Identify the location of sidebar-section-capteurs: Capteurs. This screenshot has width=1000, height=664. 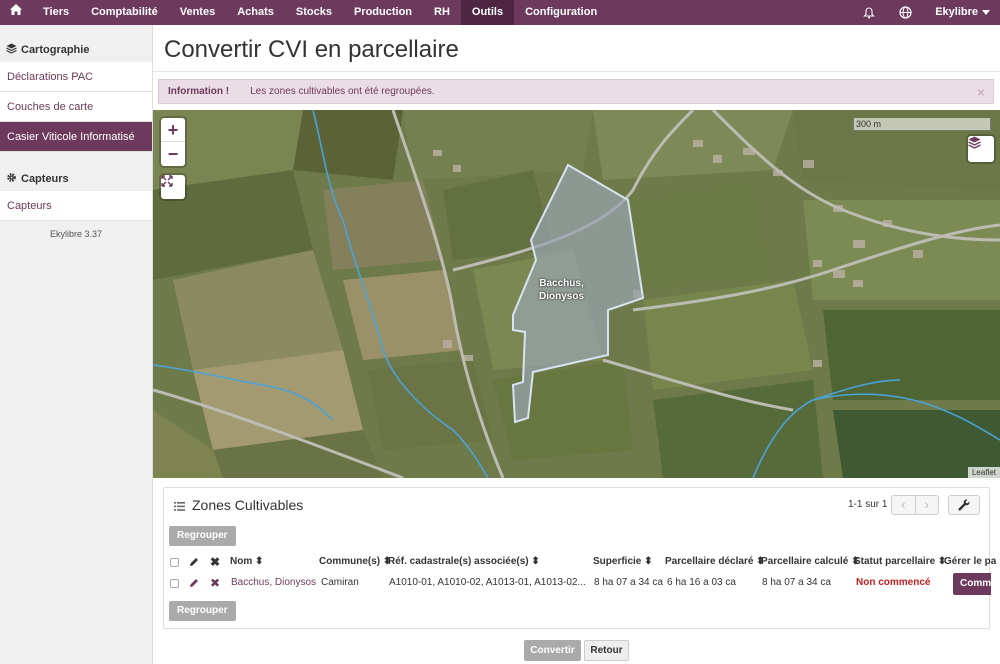
(76, 178).